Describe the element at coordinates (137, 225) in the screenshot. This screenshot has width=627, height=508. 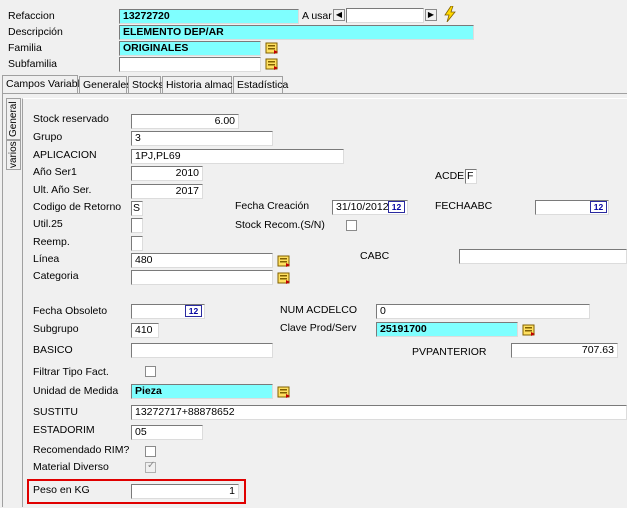
I see `util25-input` at that location.